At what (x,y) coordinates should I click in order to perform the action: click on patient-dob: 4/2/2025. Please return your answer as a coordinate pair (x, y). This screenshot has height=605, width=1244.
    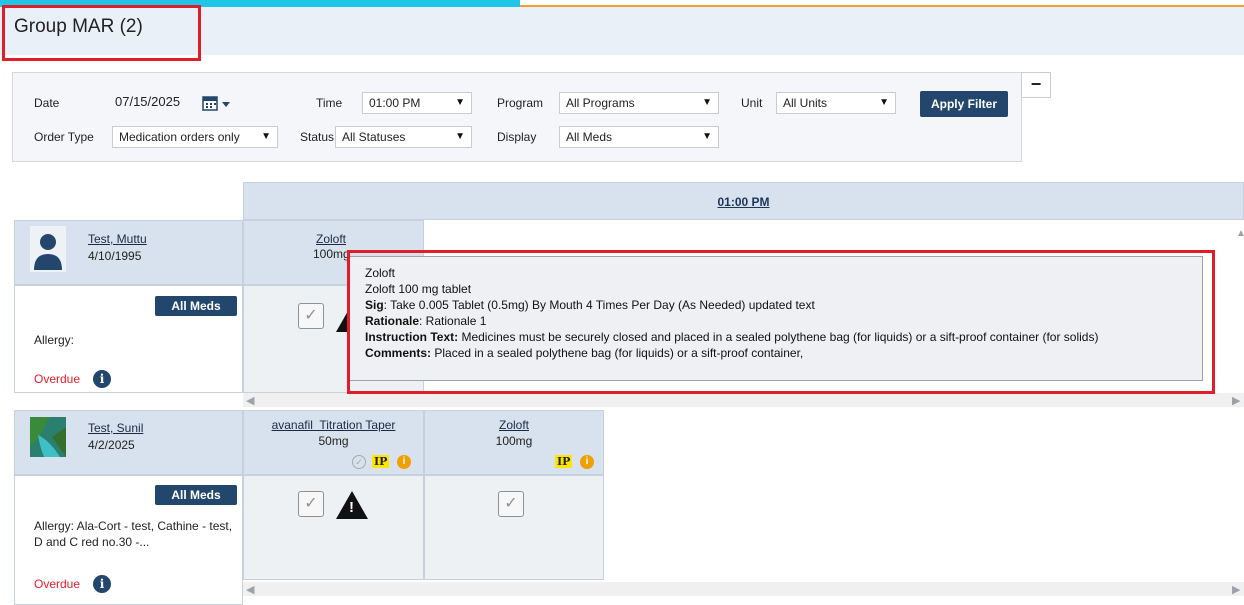
    Looking at the image, I should click on (111, 445).